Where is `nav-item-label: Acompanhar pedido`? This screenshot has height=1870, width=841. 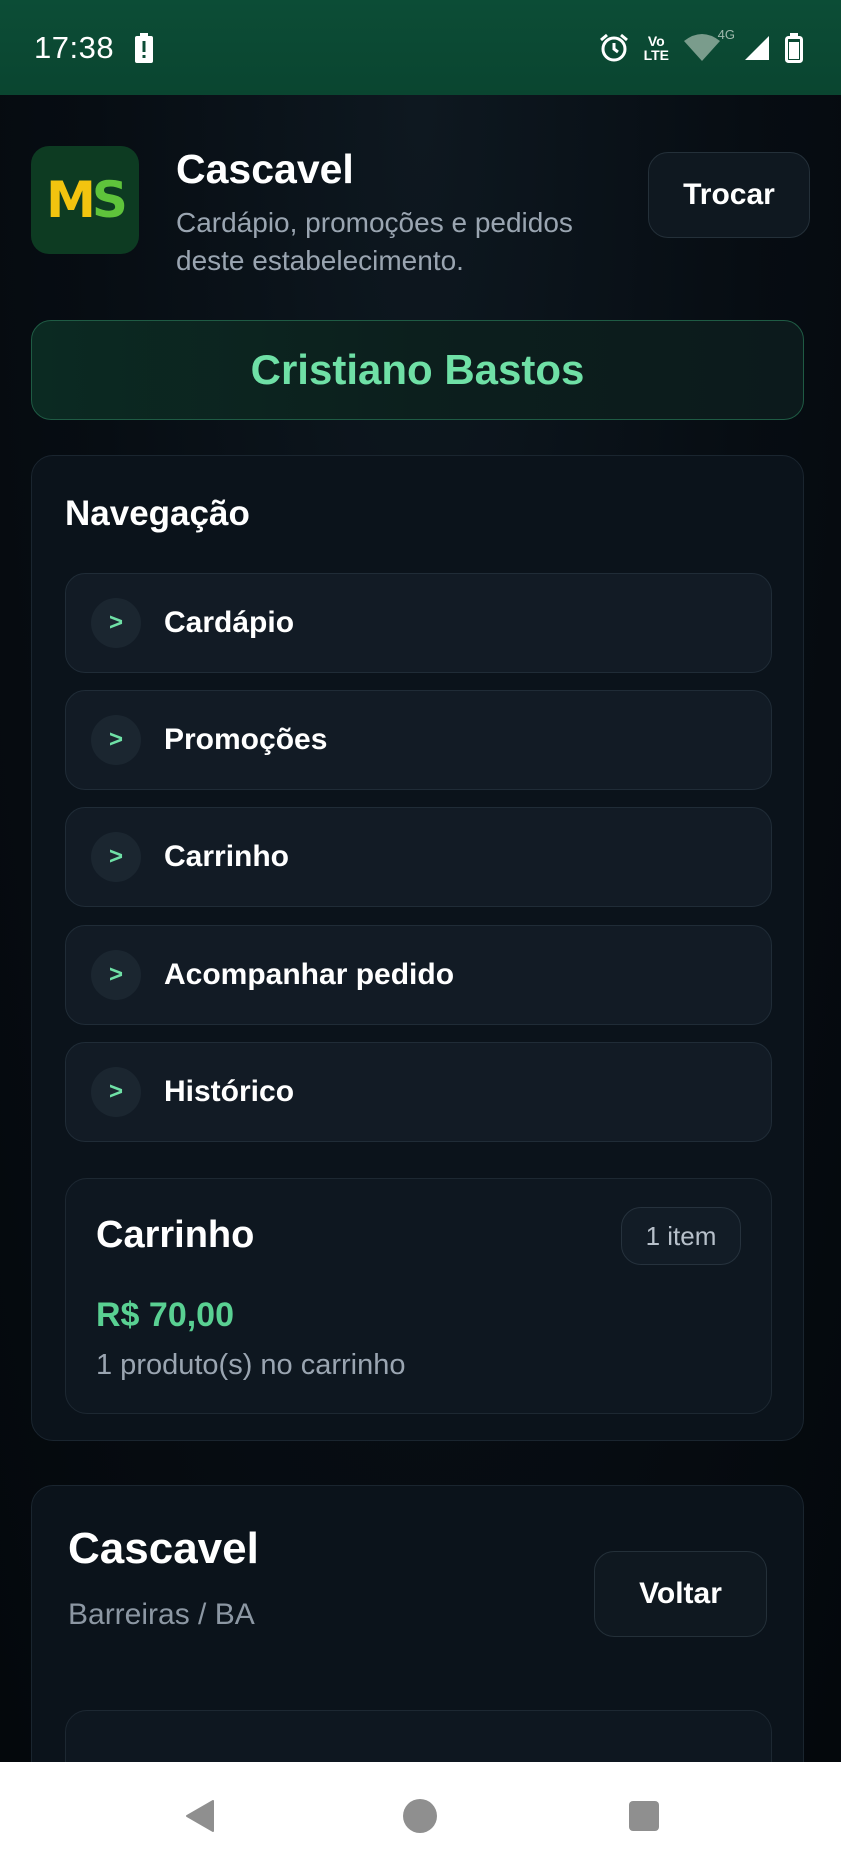 nav-item-label: Acompanhar pedido is located at coordinates (309, 974).